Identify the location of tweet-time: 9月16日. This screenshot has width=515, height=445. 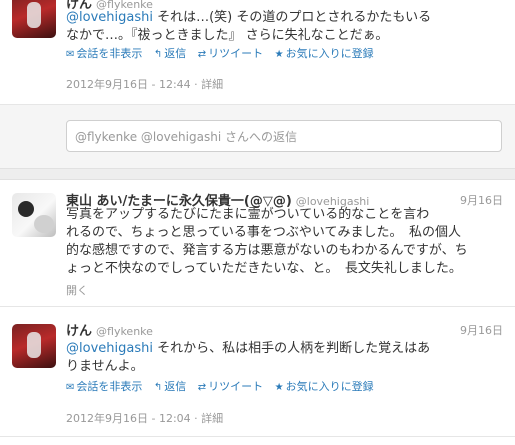
(481, 330).